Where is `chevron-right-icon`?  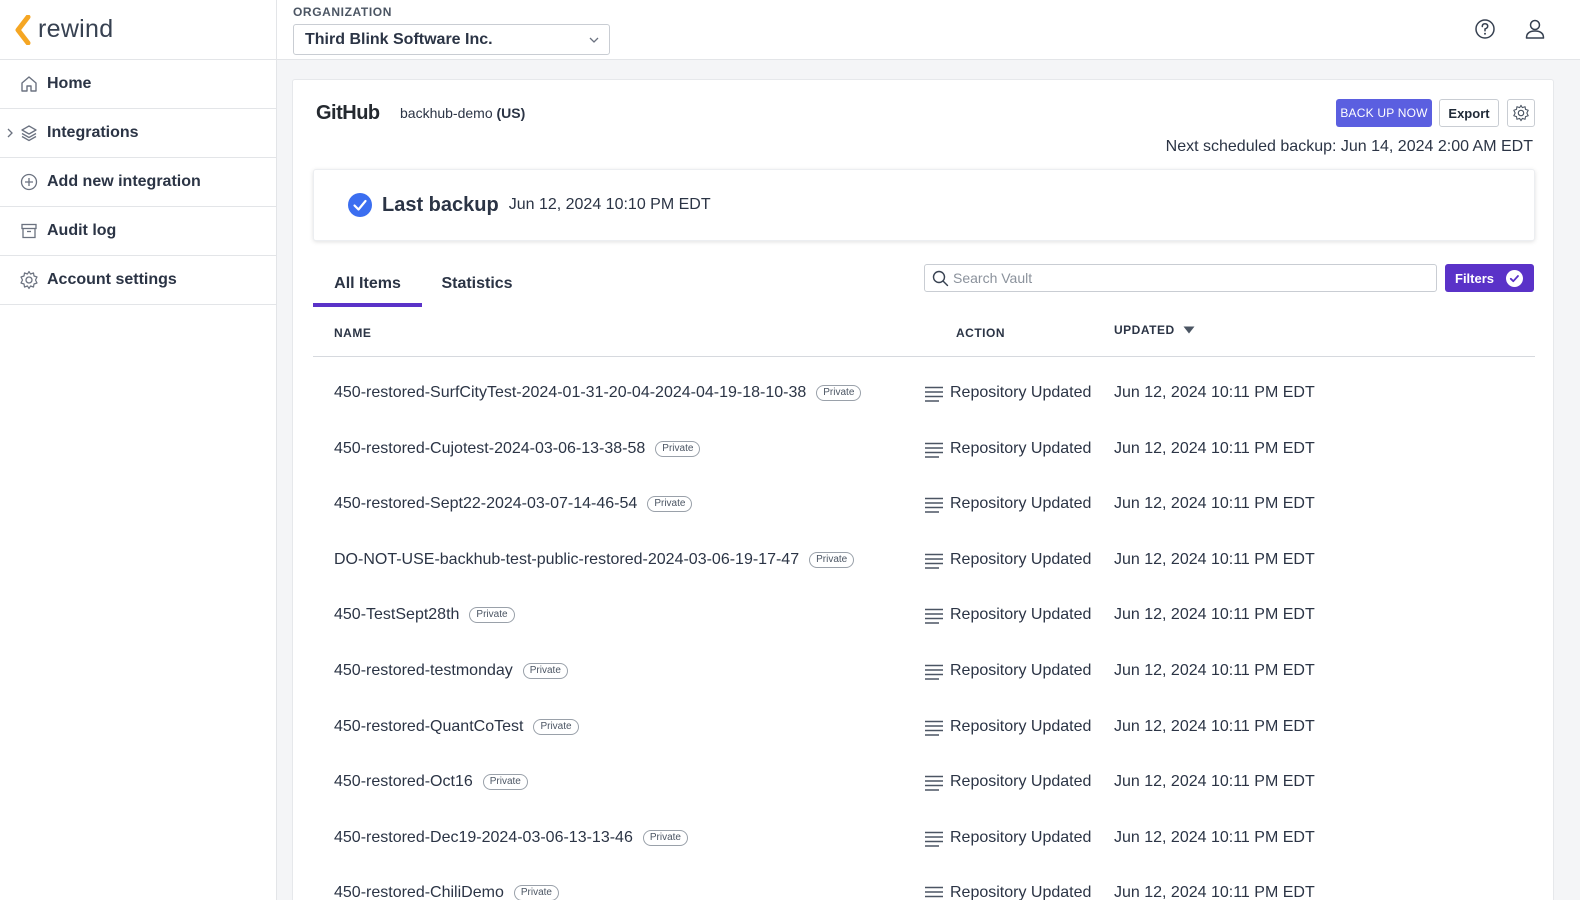 chevron-right-icon is located at coordinates (10, 133).